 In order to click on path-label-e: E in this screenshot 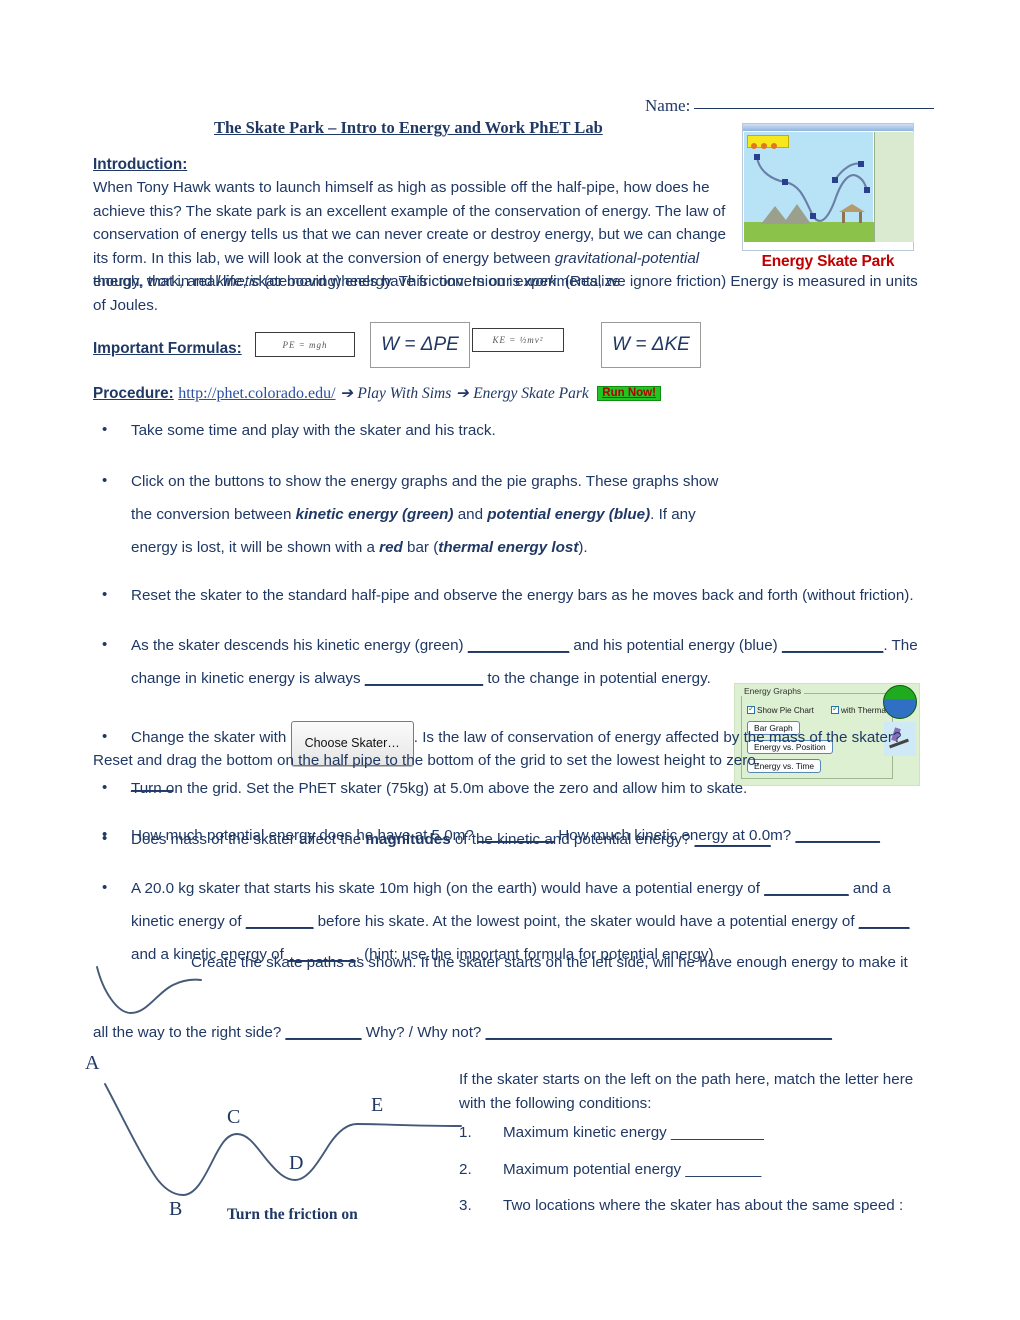, I will do `click(377, 1105)`.